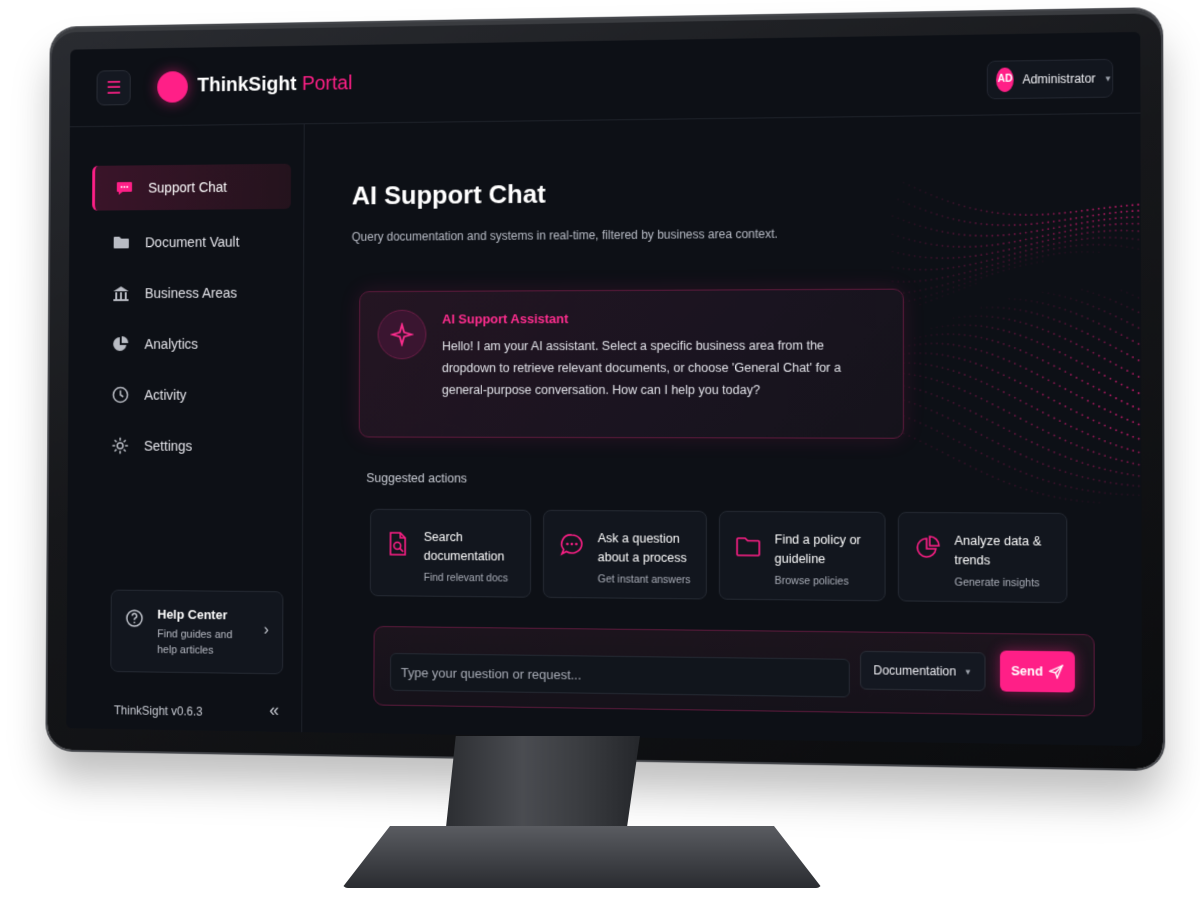 This screenshot has width=1200, height=900. I want to click on collapse-sidebar-icon: «, so click(274, 710).